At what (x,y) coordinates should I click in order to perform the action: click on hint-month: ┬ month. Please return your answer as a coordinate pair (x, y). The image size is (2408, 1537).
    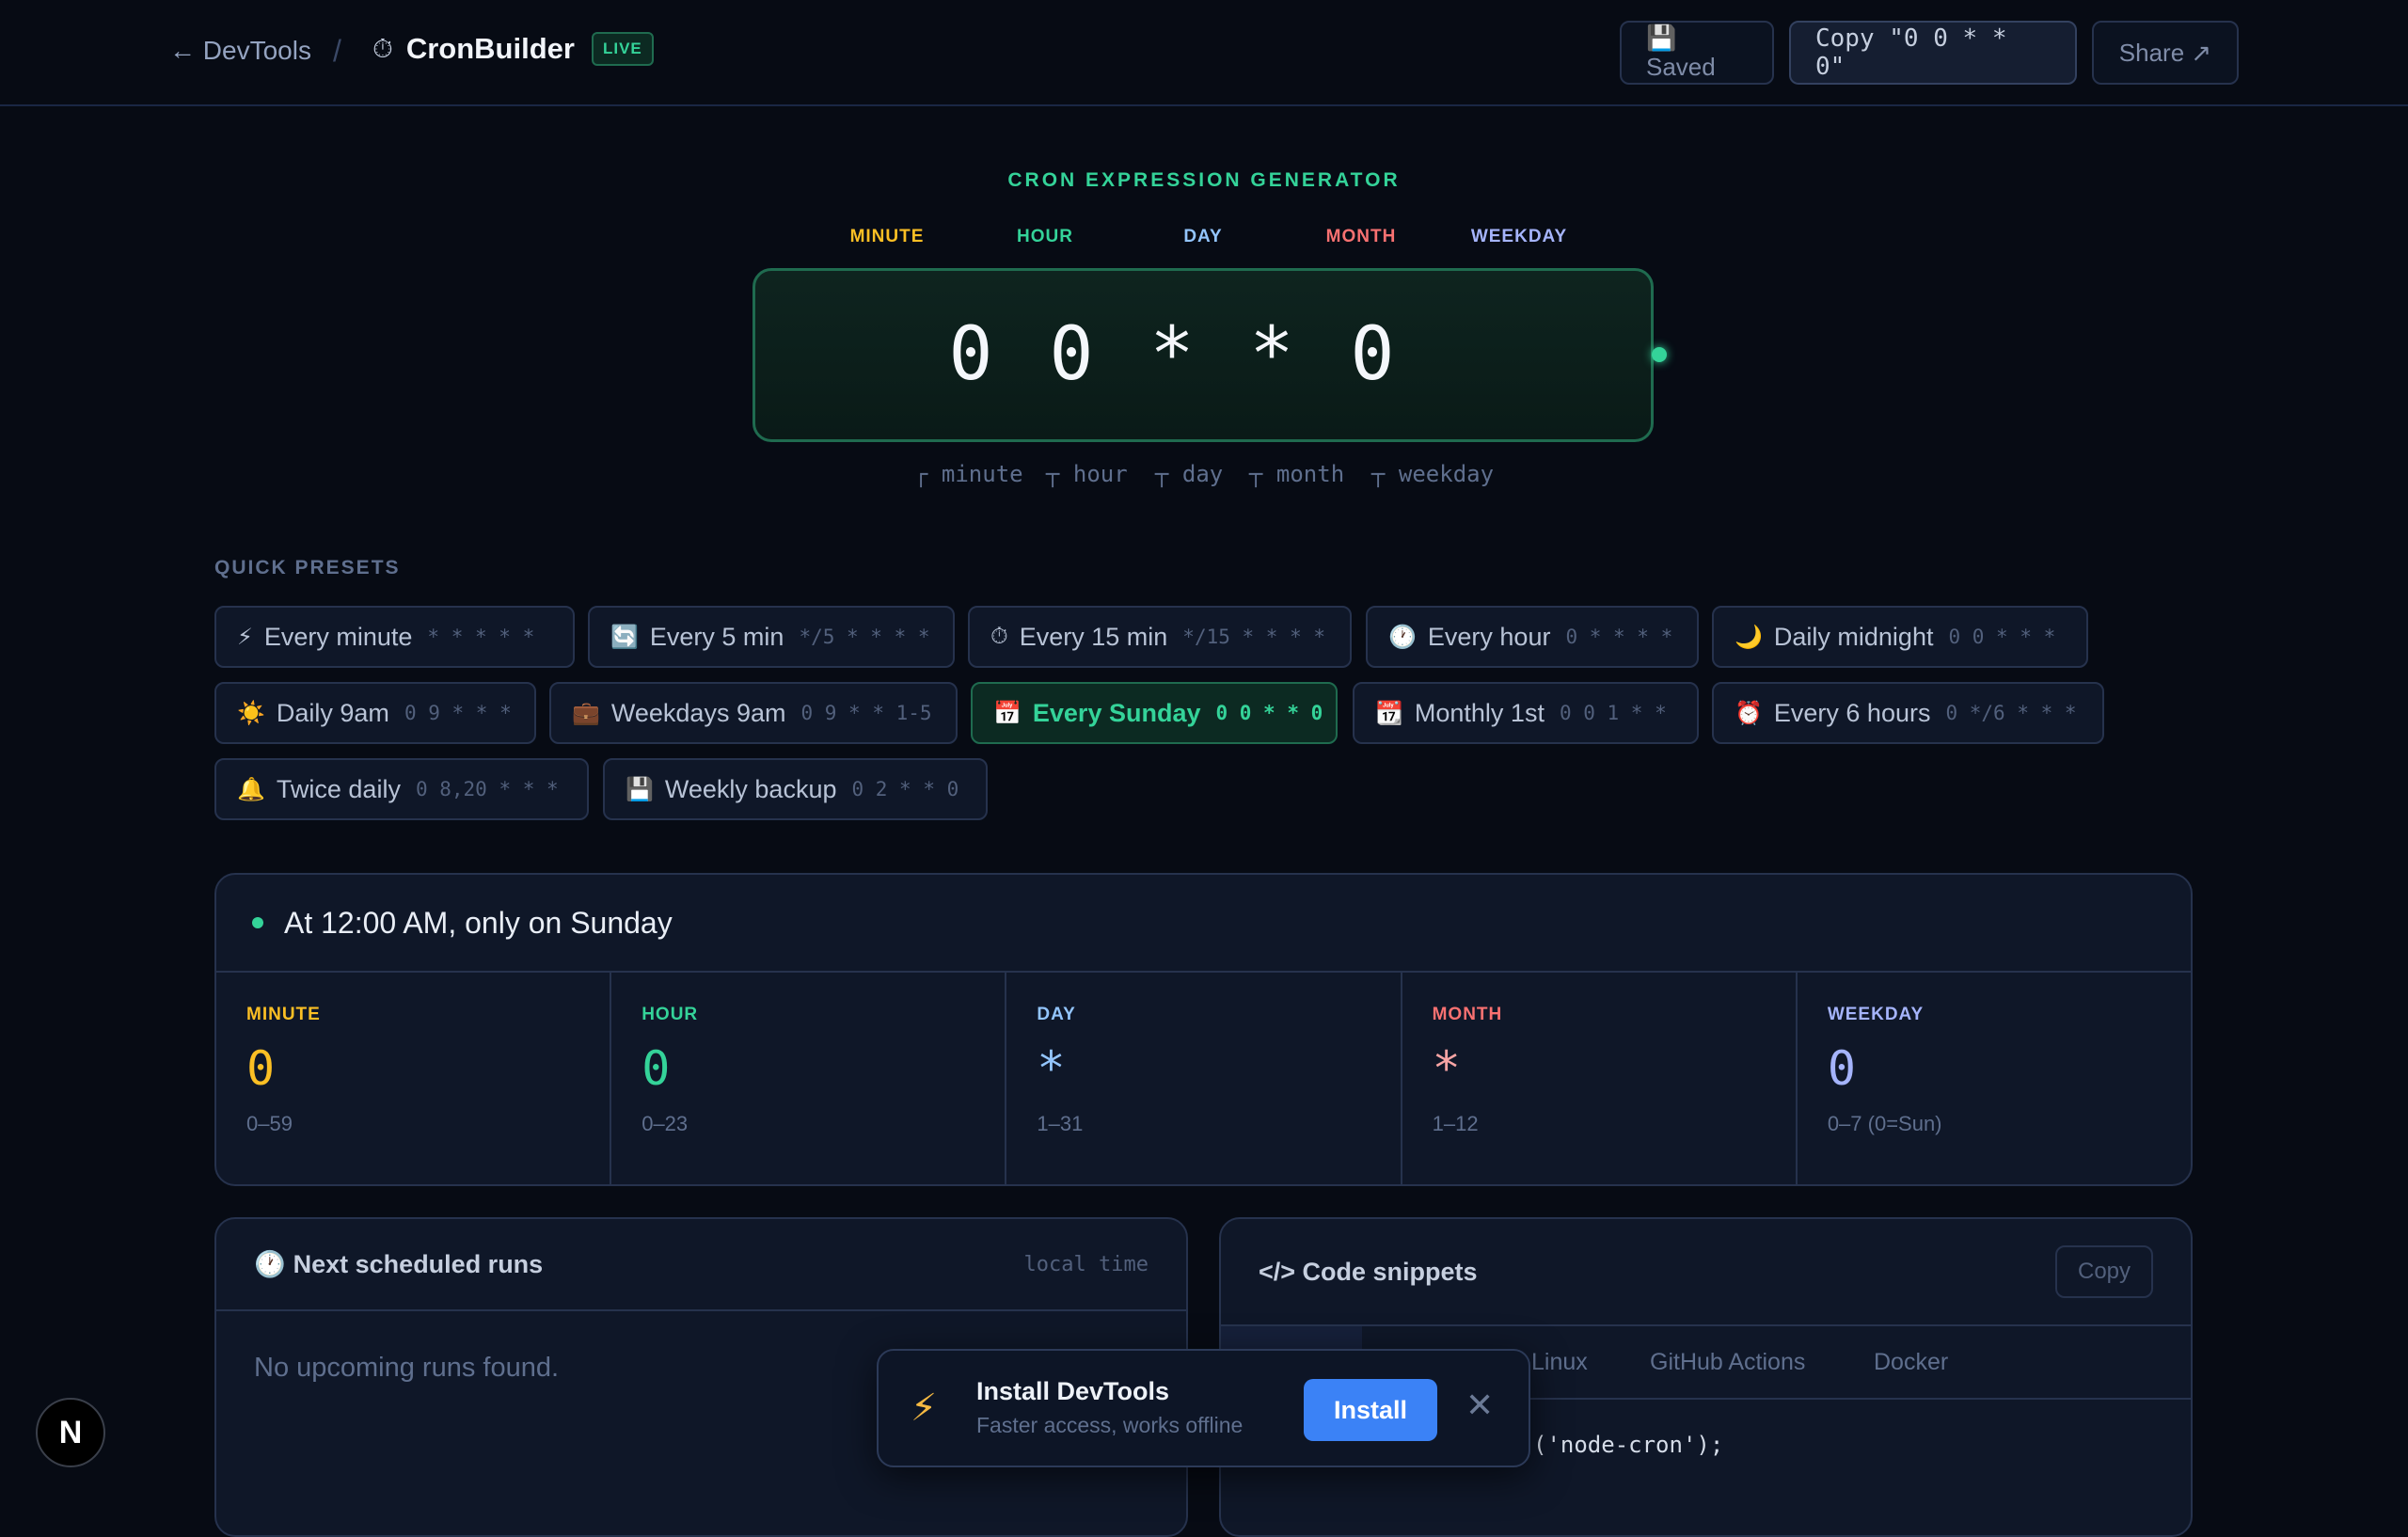
    Looking at the image, I should click on (1297, 474).